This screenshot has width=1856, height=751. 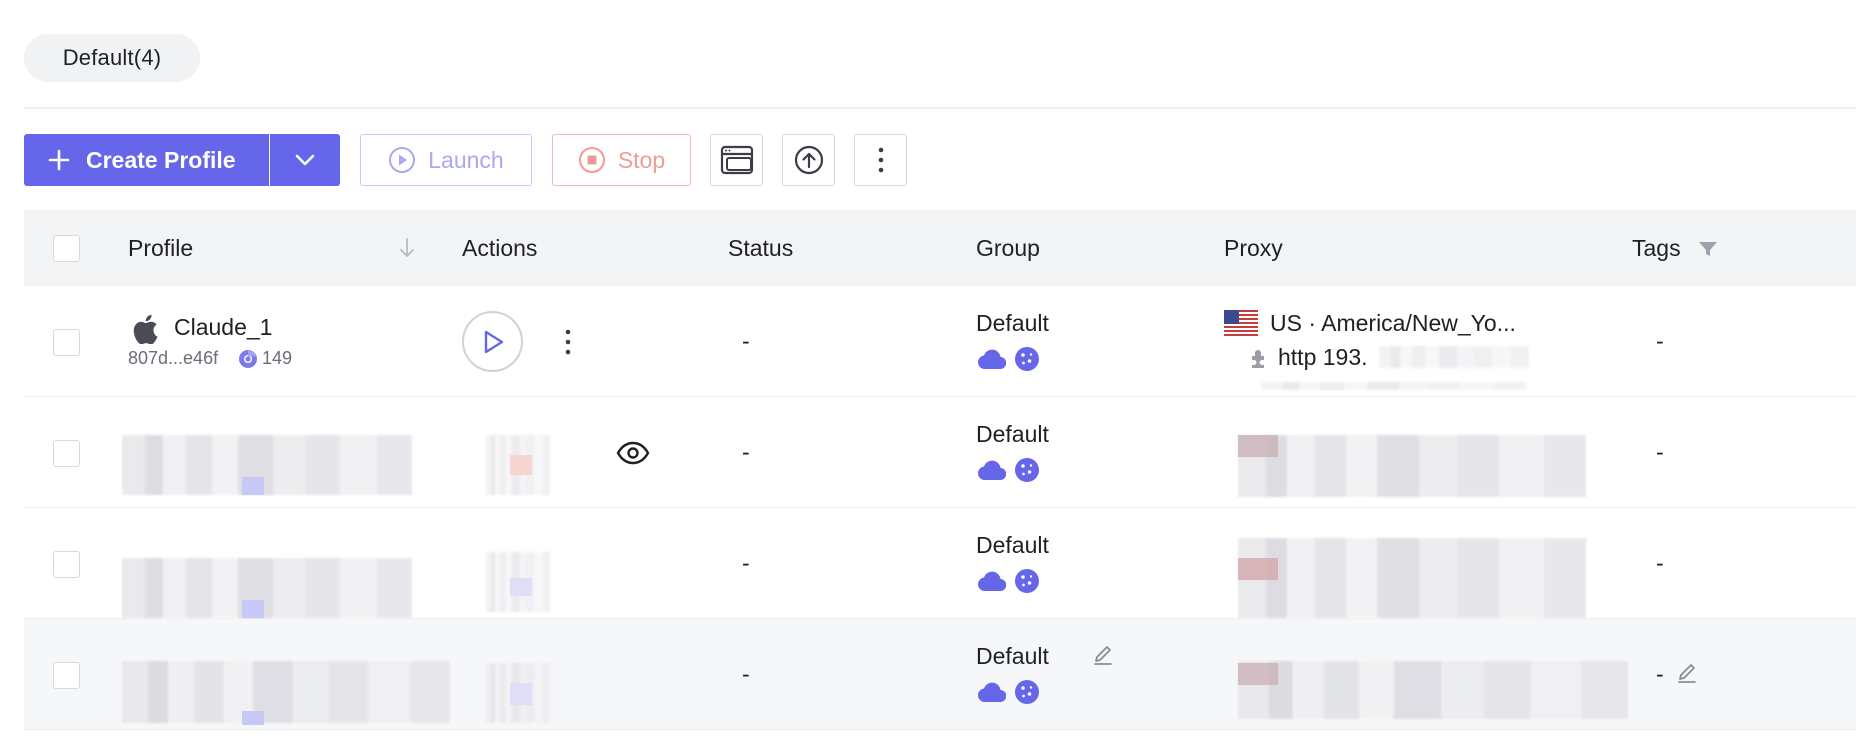 I want to click on play-circle-icon, so click(x=402, y=160).